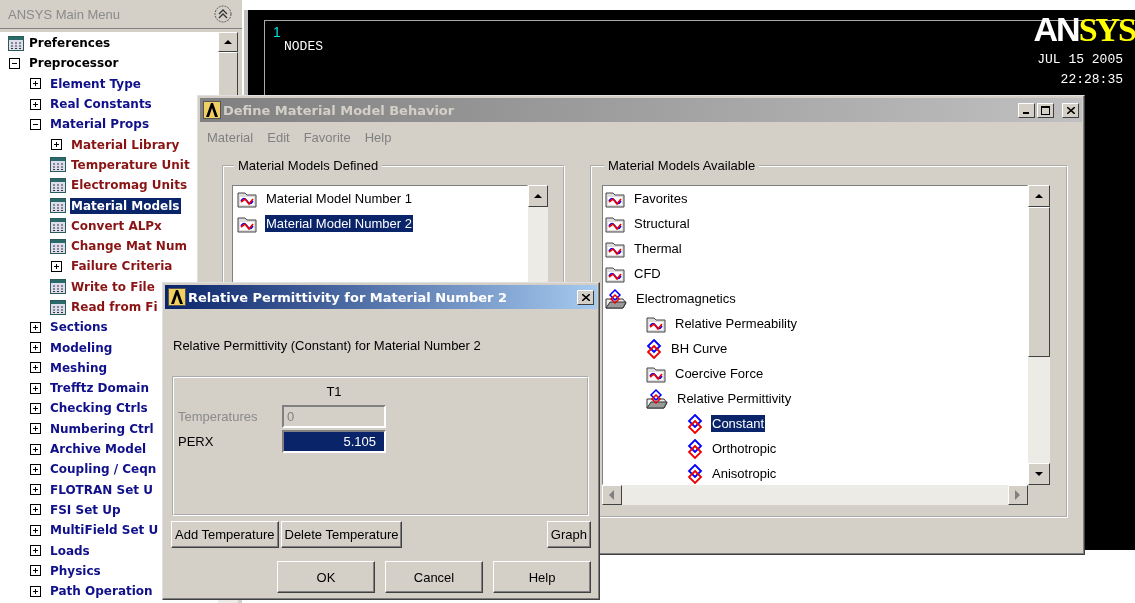 The image size is (1135, 603). What do you see at coordinates (326, 577) in the screenshot?
I see `button: OK` at bounding box center [326, 577].